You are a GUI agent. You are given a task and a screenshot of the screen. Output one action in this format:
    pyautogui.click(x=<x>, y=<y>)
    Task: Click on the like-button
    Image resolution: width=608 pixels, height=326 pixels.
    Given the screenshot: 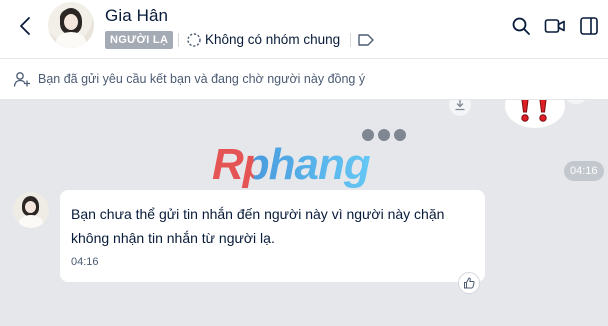 What is the action you would take?
    pyautogui.click(x=469, y=283)
    